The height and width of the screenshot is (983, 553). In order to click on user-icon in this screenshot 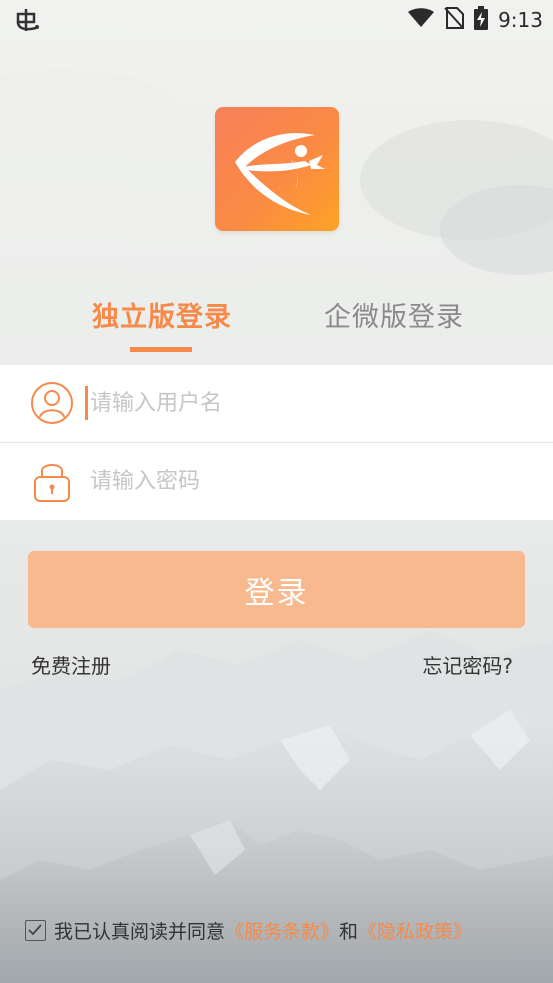, I will do `click(52, 403)`.